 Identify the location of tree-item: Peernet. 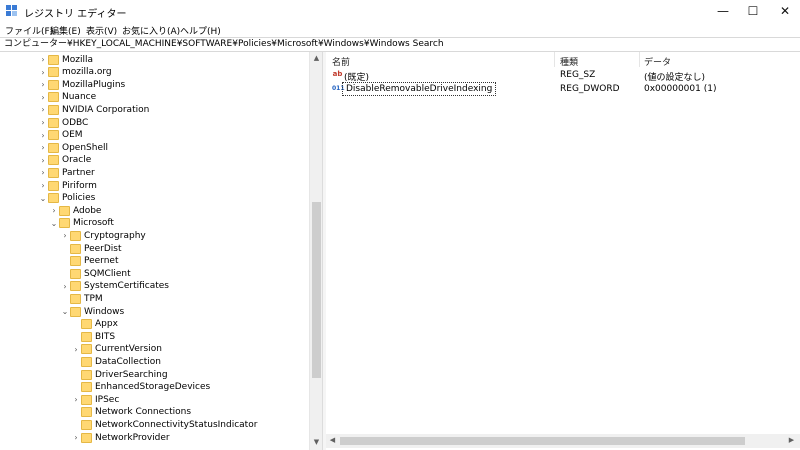
(89, 261).